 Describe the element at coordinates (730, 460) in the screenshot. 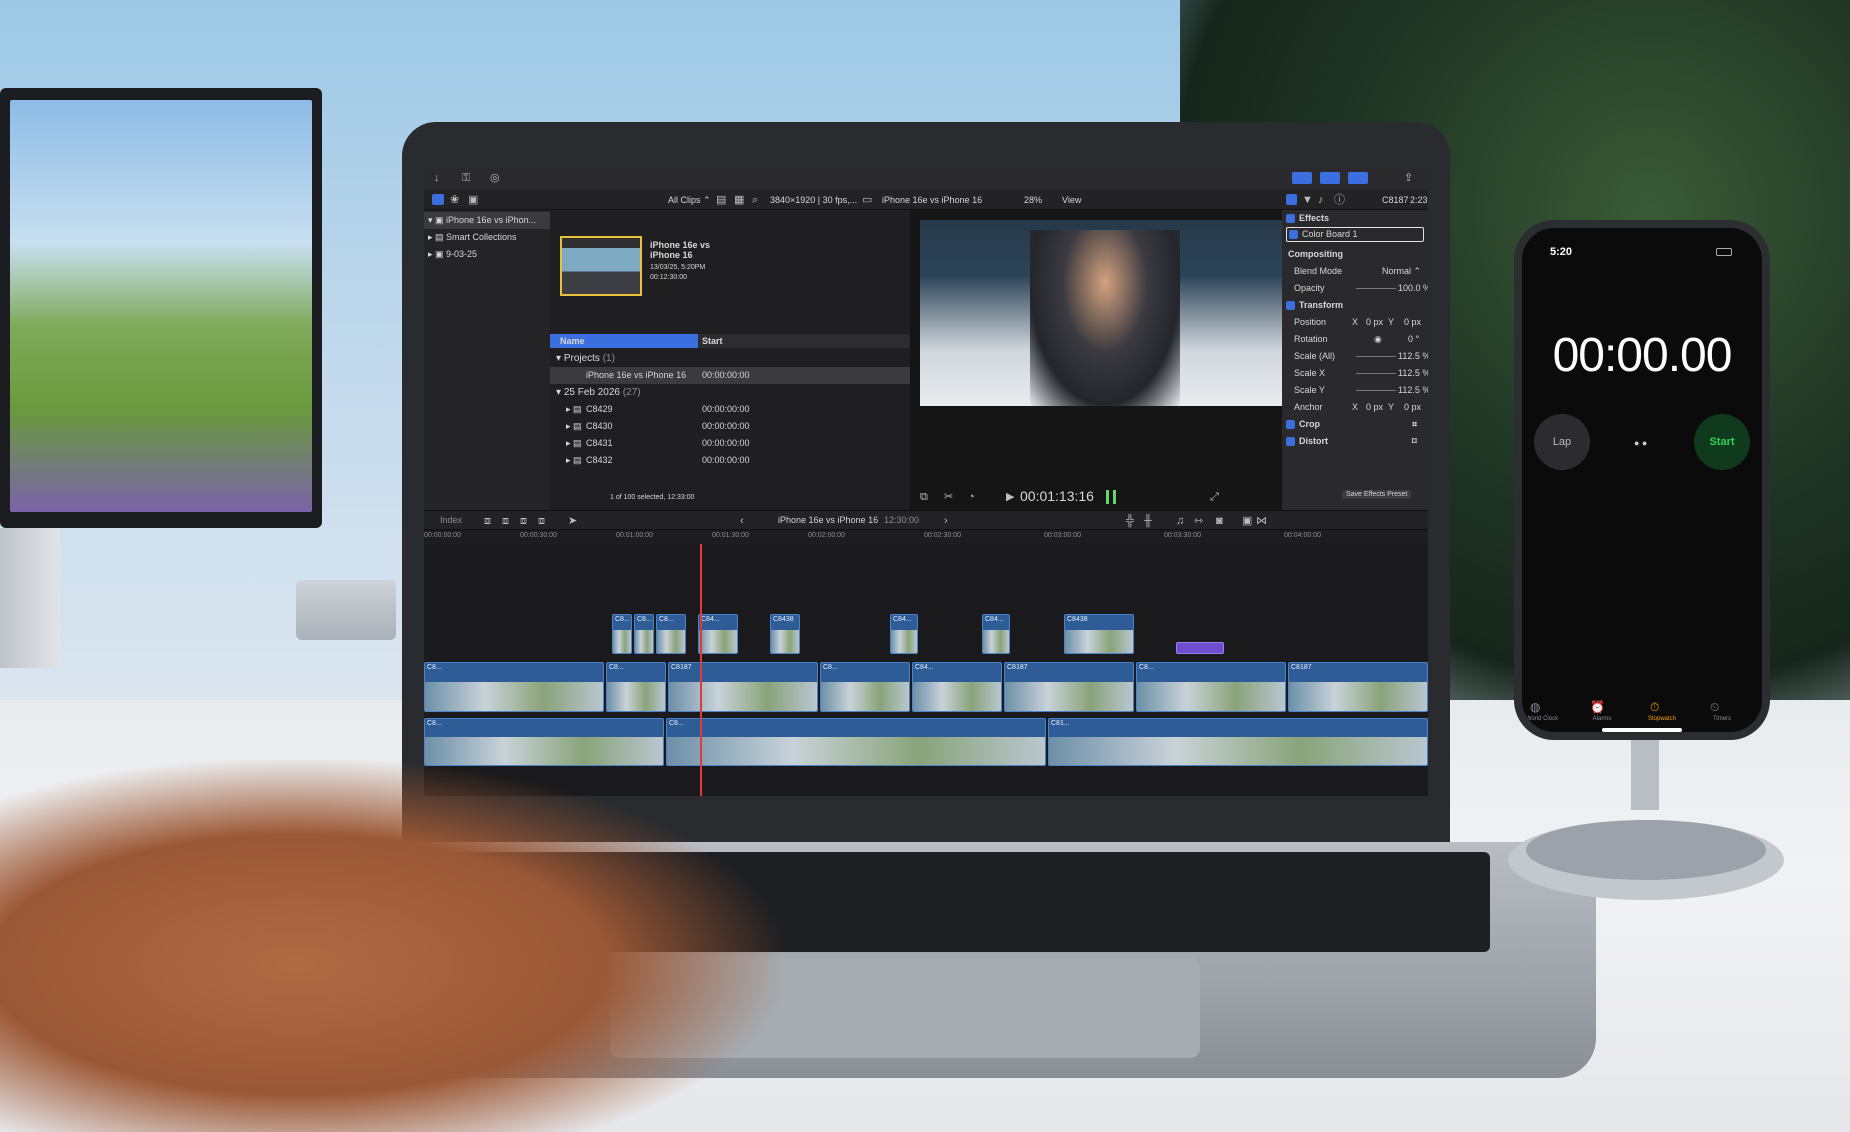

I see `list-item: ▸ ▤ C8432 00:00:00:00` at that location.